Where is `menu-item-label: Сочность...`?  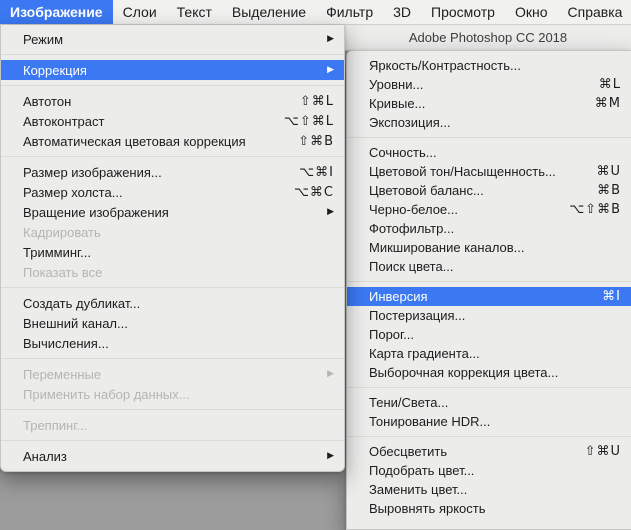
menu-item-label: Сочность... is located at coordinates (495, 152).